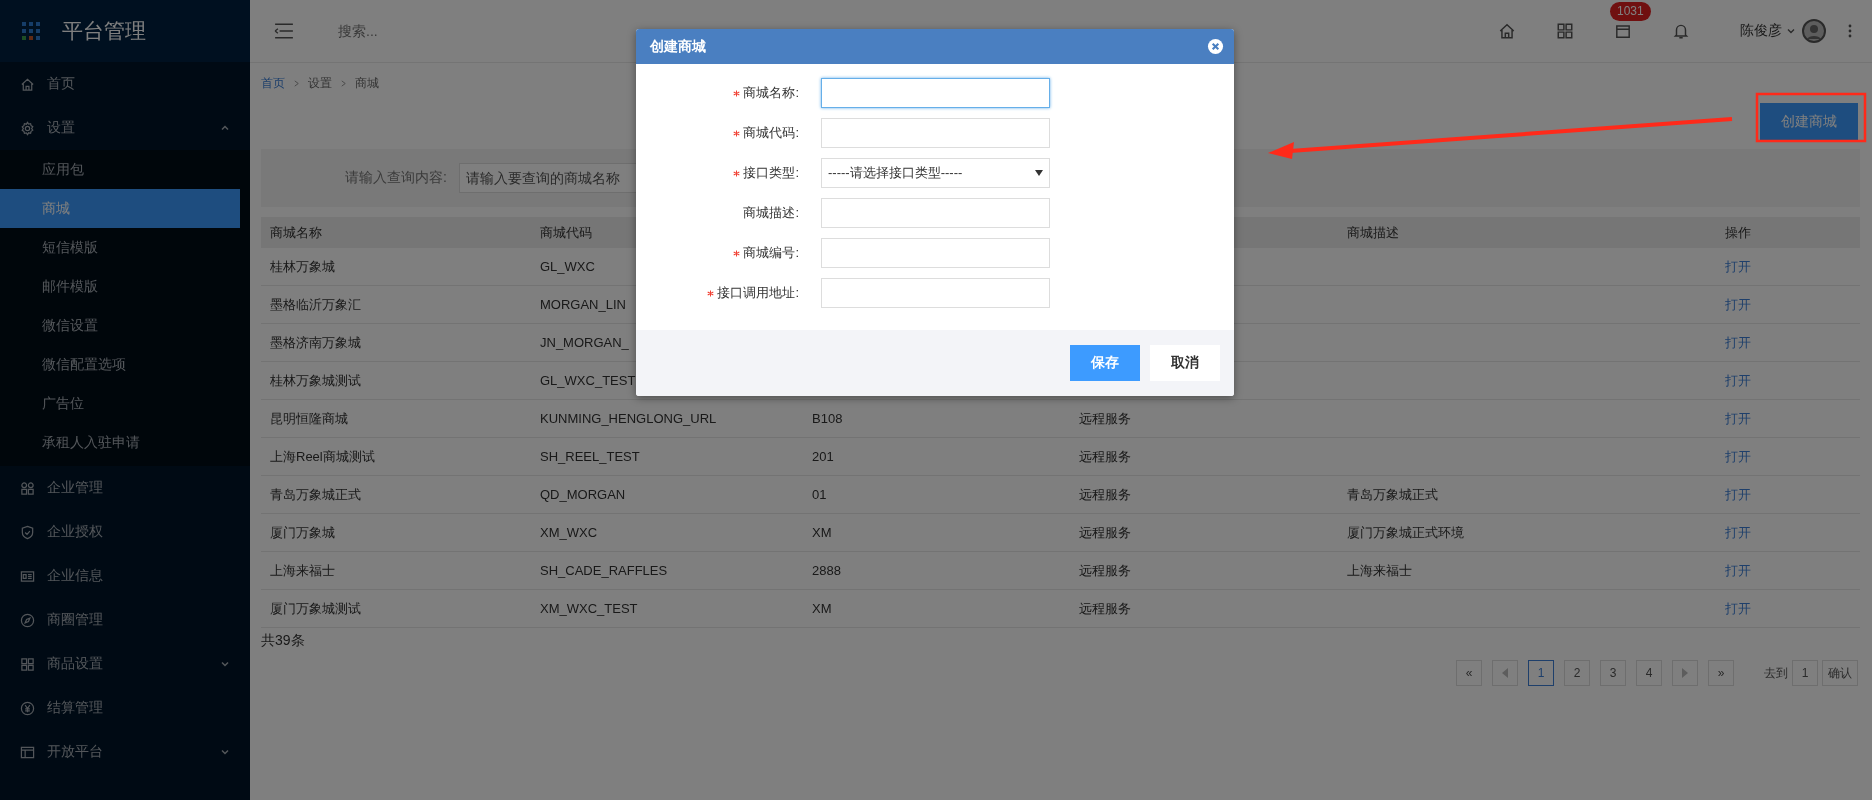 The height and width of the screenshot is (800, 1872). What do you see at coordinates (125, 752) in the screenshot?
I see `sidebar-item: 开放平台` at bounding box center [125, 752].